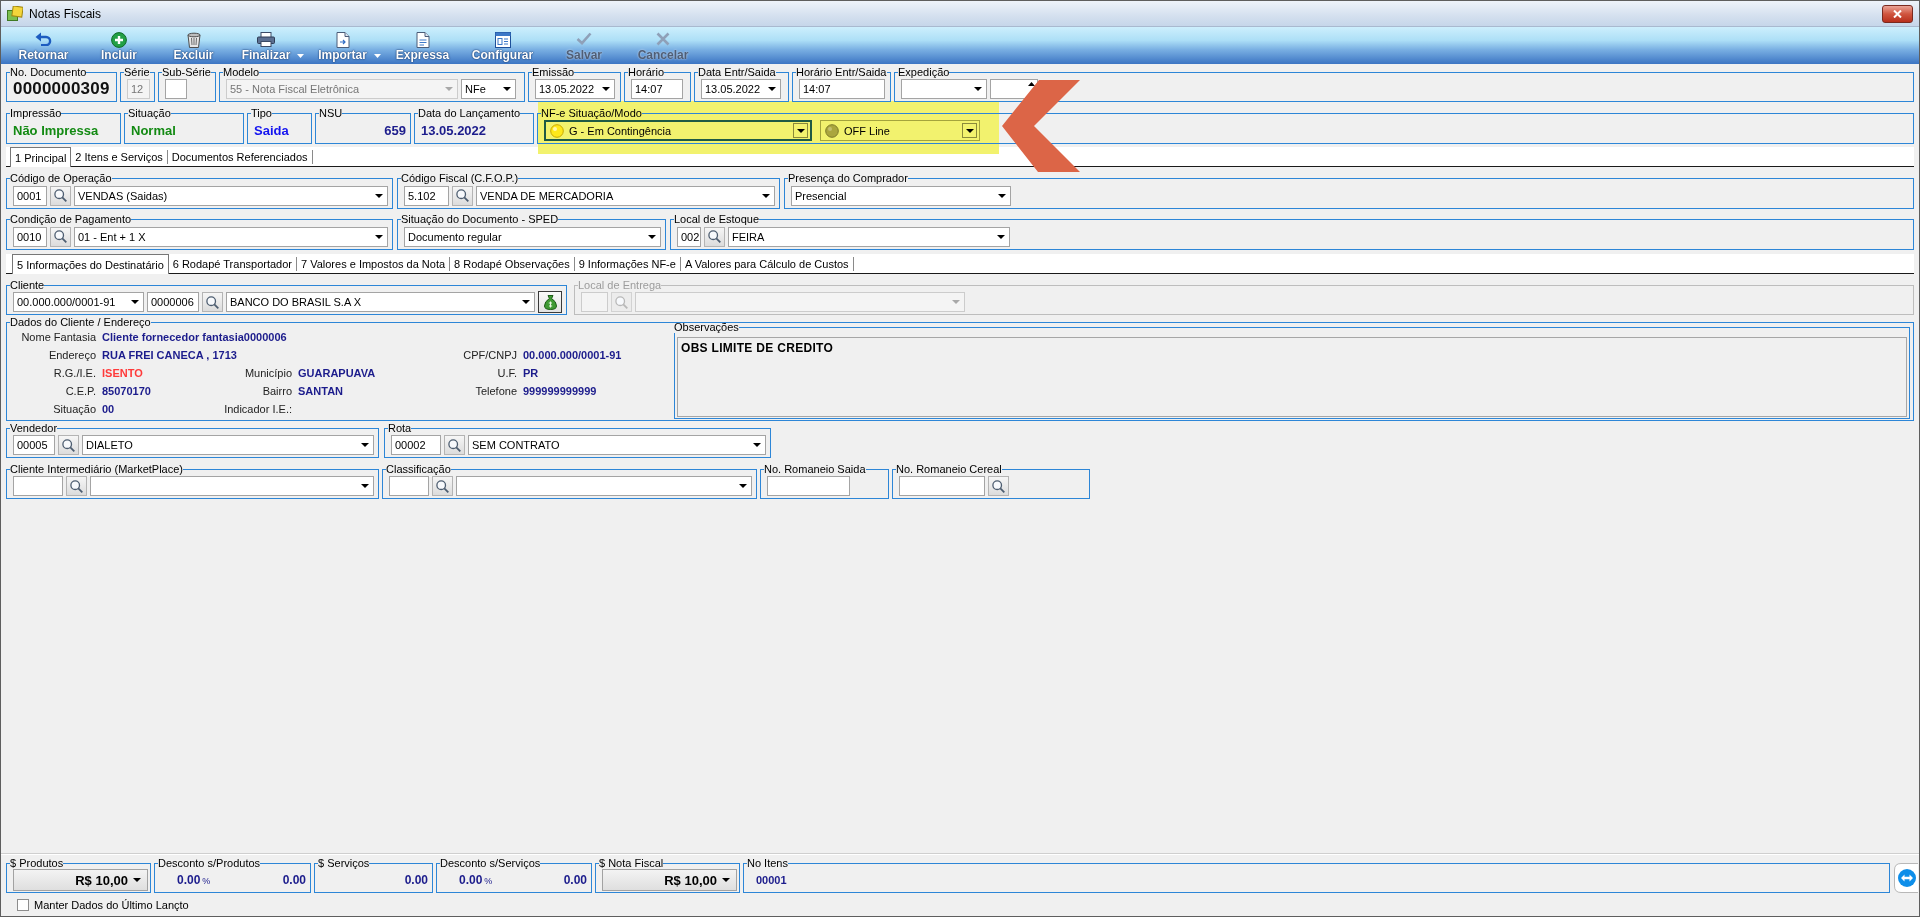 The image size is (1920, 917). What do you see at coordinates (532, 236) in the screenshot?
I see `dropdown-field: Documento regular` at bounding box center [532, 236].